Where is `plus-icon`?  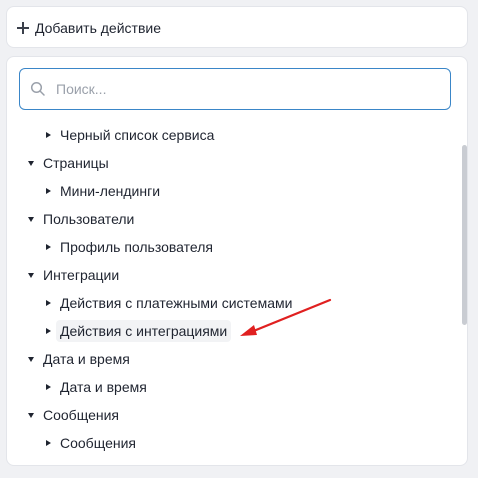
plus-icon is located at coordinates (23, 28).